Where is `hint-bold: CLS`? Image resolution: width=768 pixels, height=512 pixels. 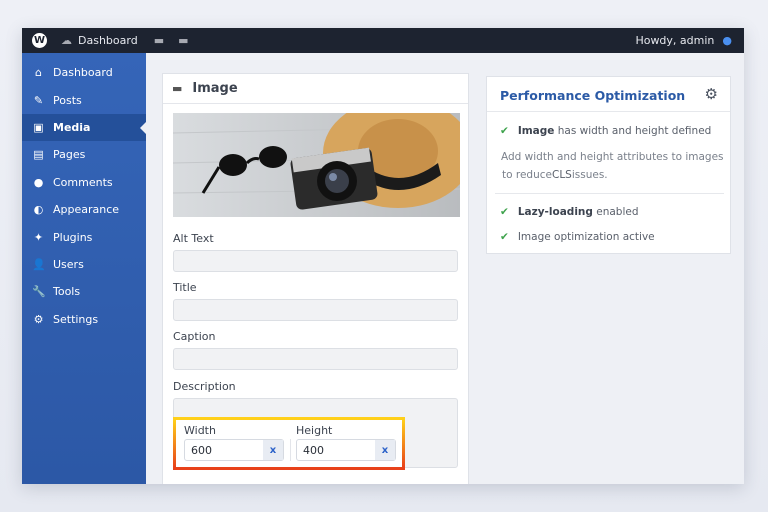 hint-bold: CLS is located at coordinates (561, 175).